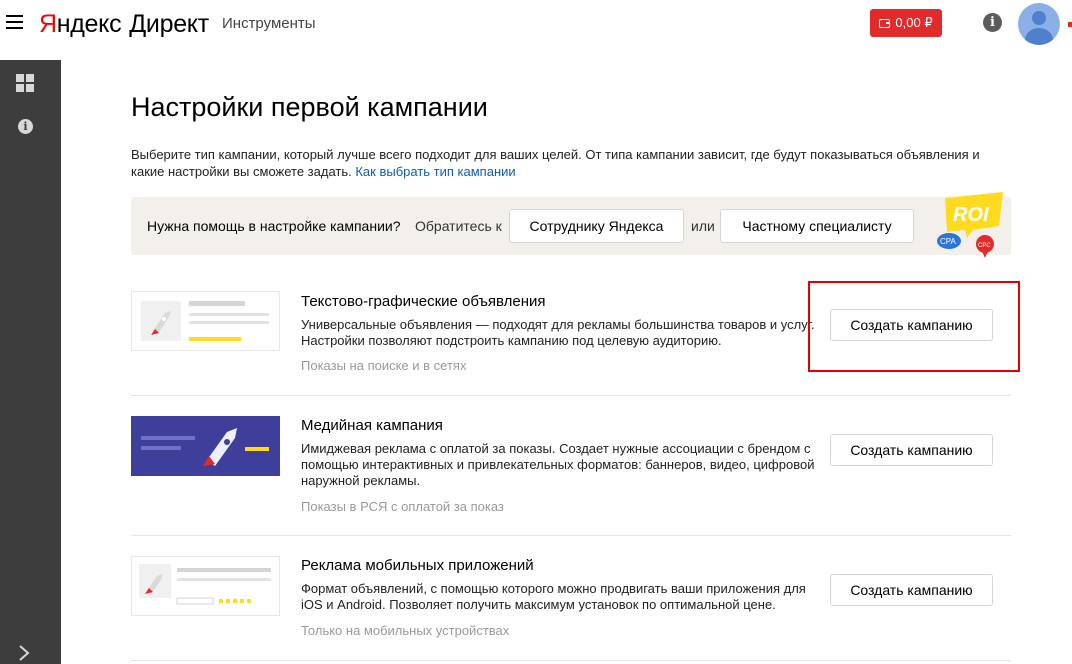  I want to click on chevron-right-icon, so click(24, 653).